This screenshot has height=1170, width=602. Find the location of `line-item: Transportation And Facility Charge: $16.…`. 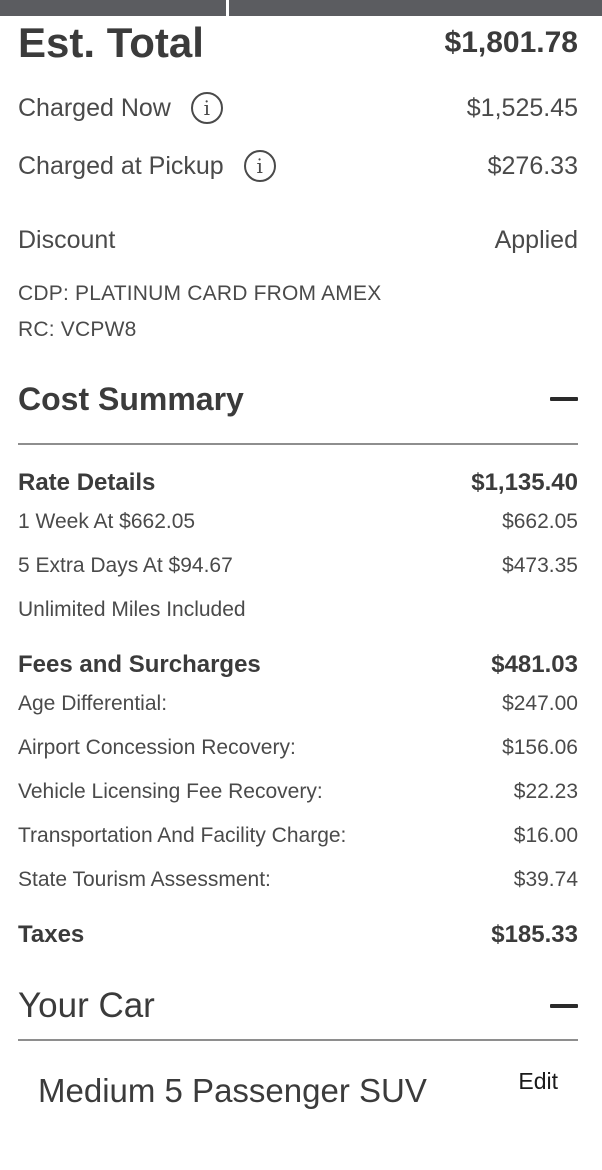

line-item: Transportation And Facility Charge: $16.… is located at coordinates (298, 836).